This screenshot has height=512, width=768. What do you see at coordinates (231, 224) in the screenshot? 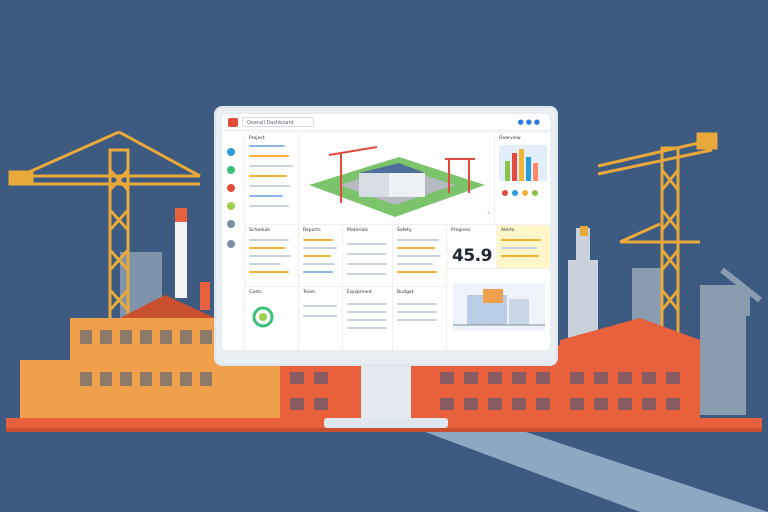
I see `people-icon` at bounding box center [231, 224].